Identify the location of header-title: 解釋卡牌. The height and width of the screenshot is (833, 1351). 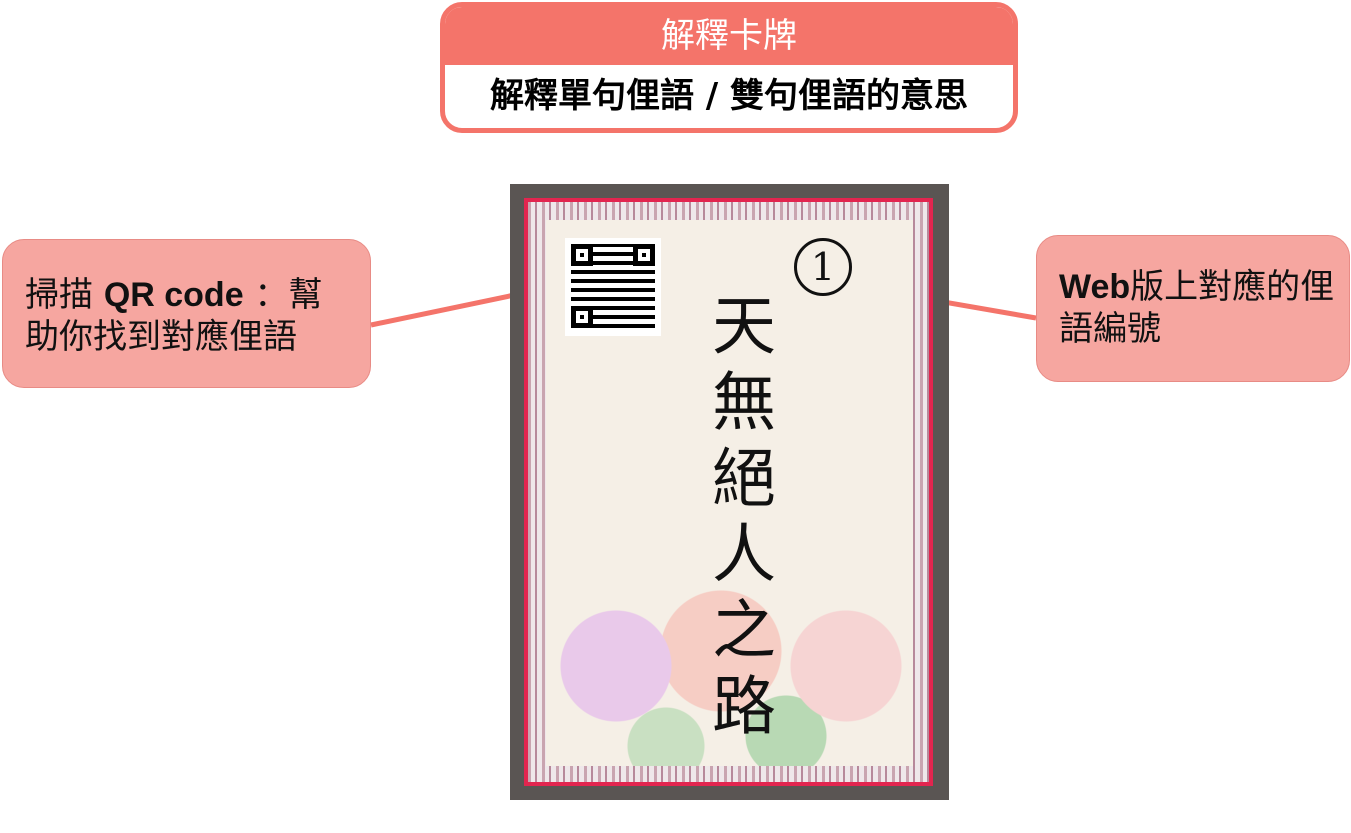
(729, 36).